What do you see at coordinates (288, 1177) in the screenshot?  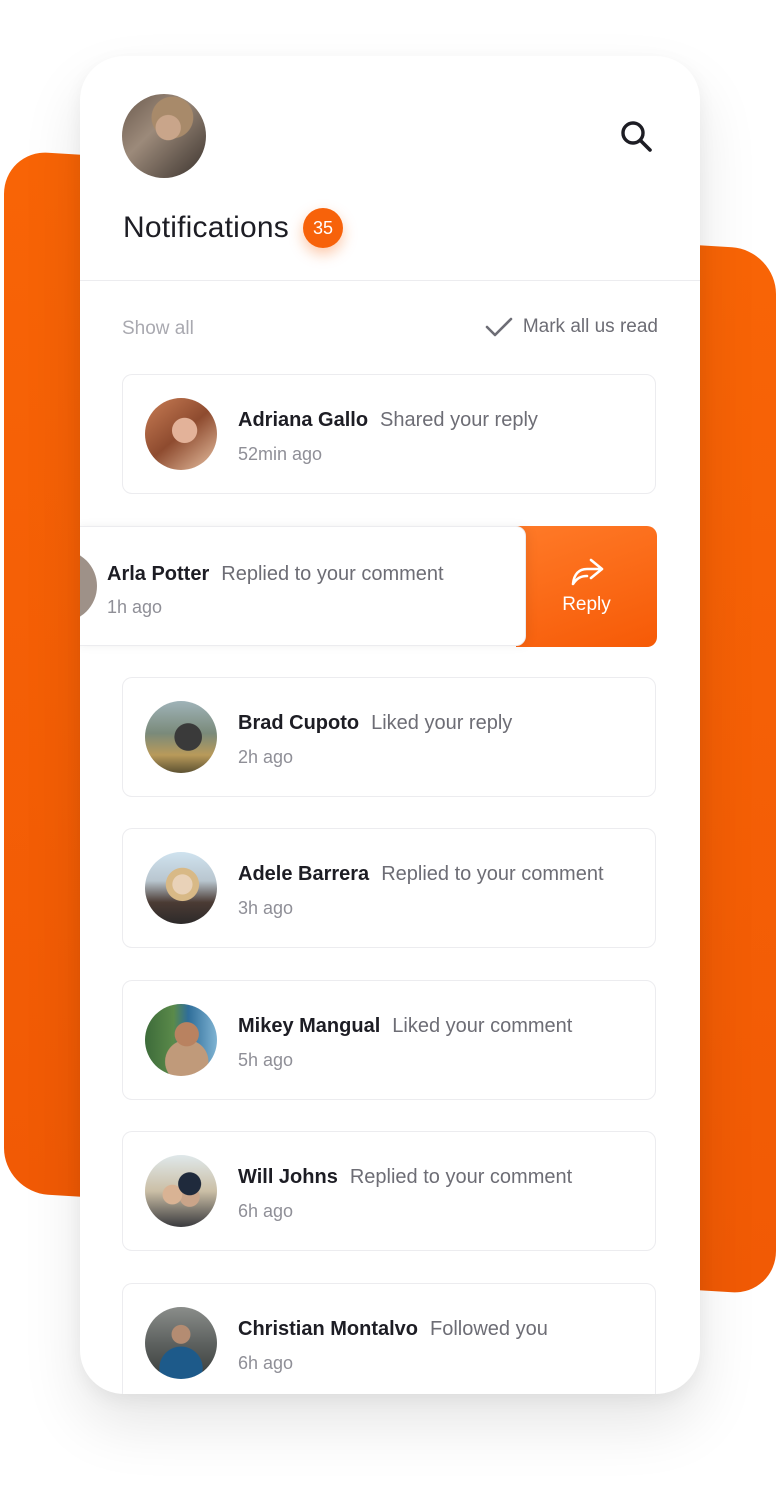 I see `sender-name: Will Johns` at bounding box center [288, 1177].